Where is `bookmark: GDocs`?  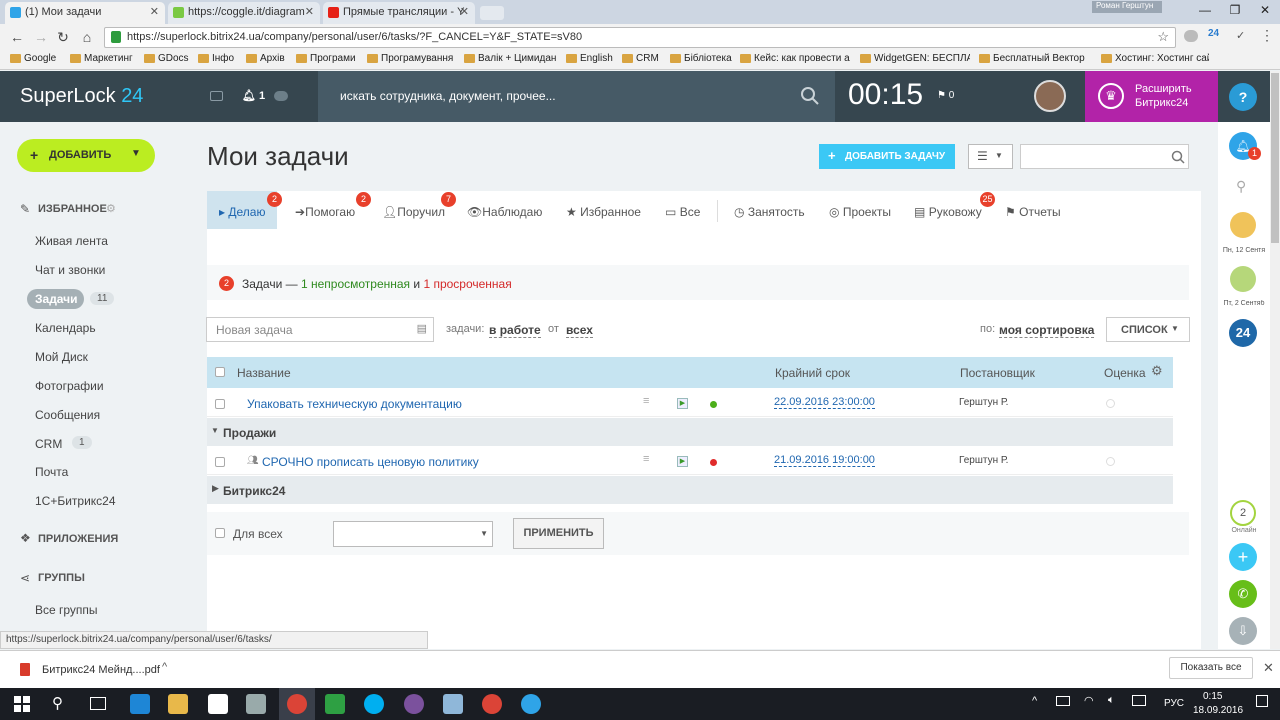
bookmark: GDocs is located at coordinates (166, 58).